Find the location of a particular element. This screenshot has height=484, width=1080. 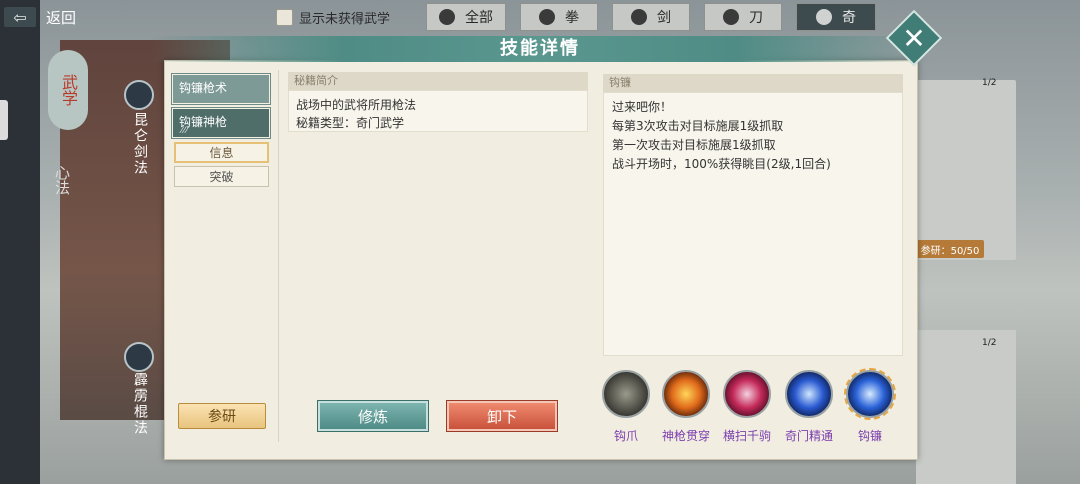

shuriken-school-icon is located at coordinates (139, 357).